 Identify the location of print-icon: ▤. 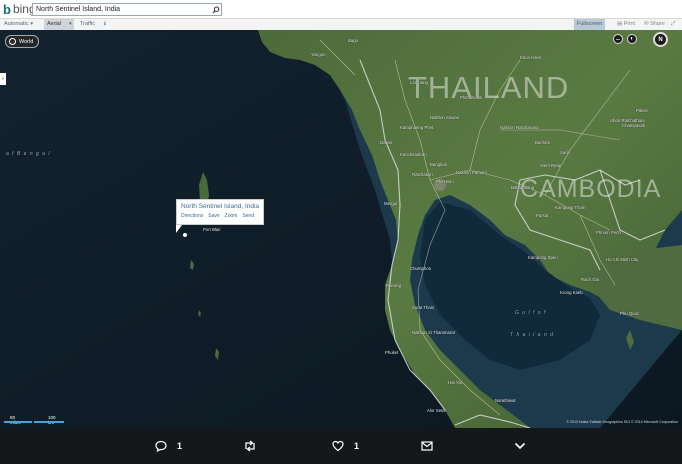
(620, 24).